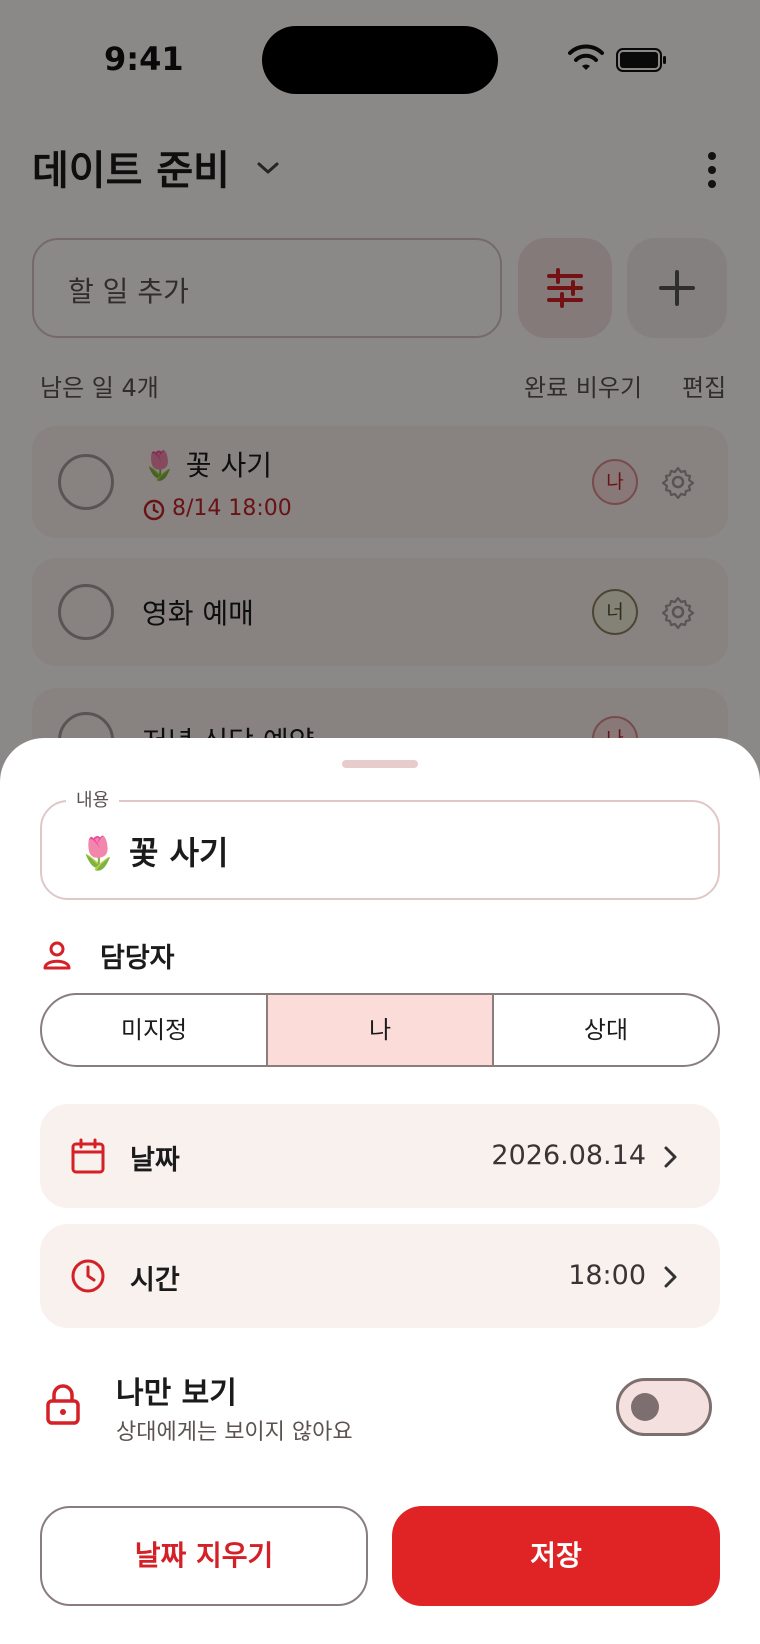 Image resolution: width=760 pixels, height=1644 pixels. What do you see at coordinates (234, 1432) in the screenshot?
I see `private-subtitle: 상대에게는 보이지 않아요` at bounding box center [234, 1432].